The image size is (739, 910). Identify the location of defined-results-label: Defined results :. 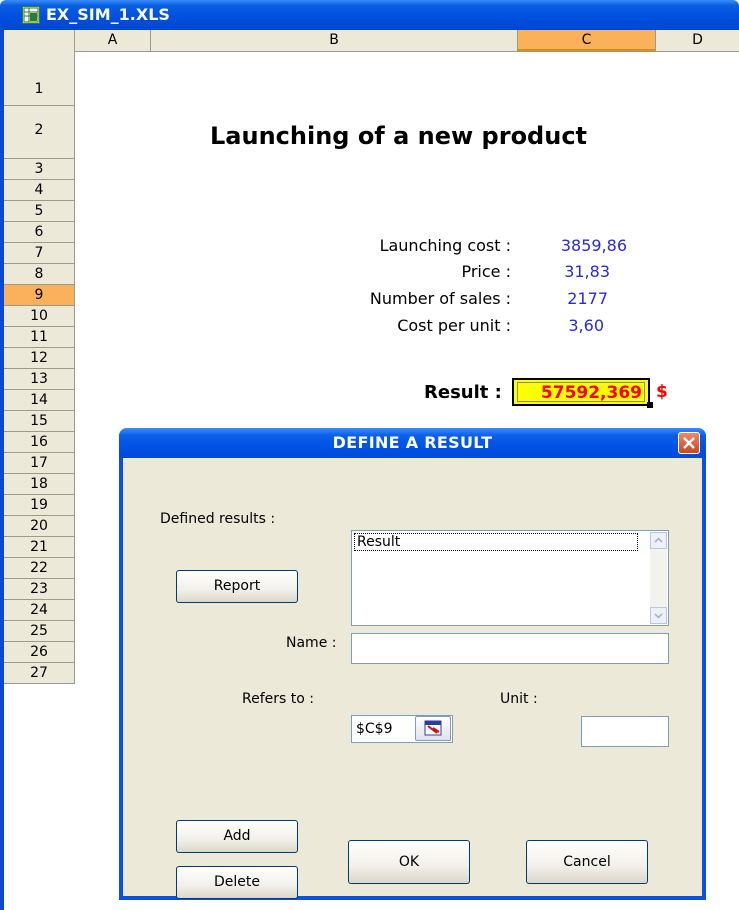
(218, 519).